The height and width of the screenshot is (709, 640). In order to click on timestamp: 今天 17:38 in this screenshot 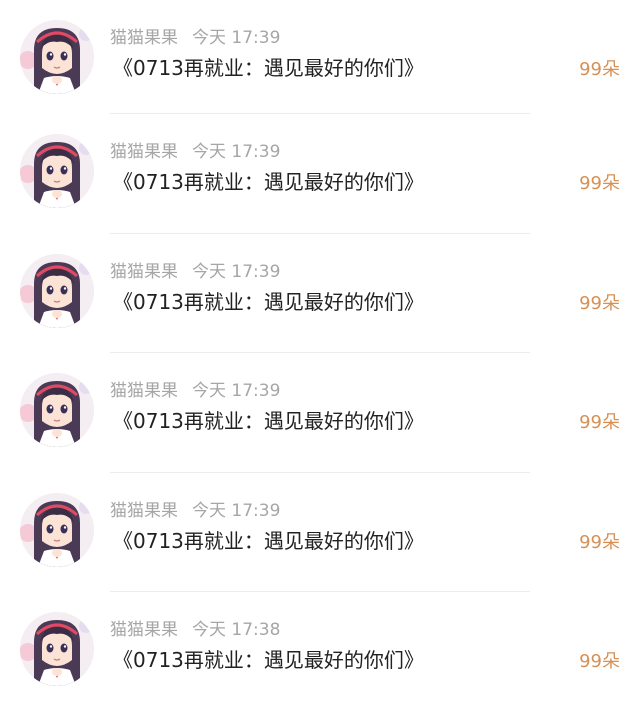, I will do `click(236, 630)`.